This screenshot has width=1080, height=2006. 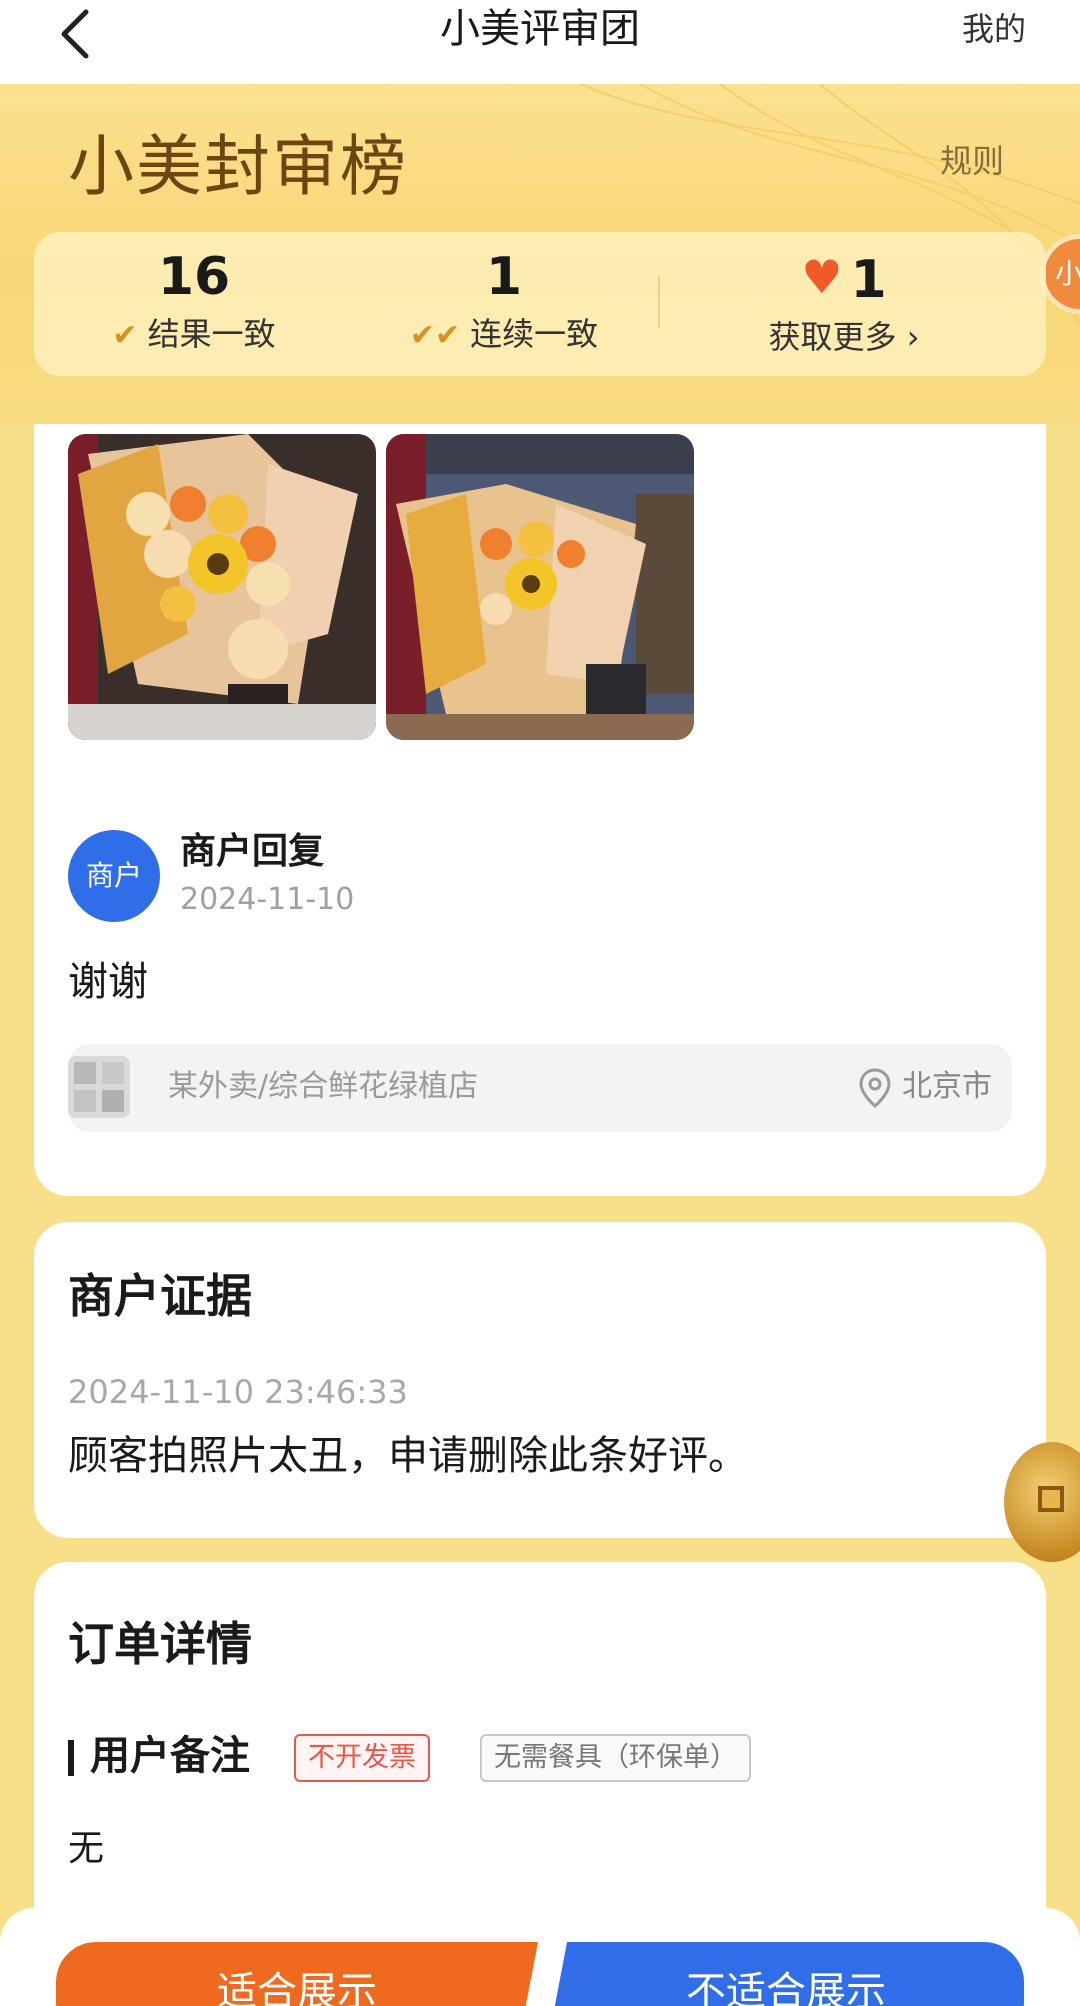 I want to click on evidence-title: 商户证据, so click(x=160, y=1296).